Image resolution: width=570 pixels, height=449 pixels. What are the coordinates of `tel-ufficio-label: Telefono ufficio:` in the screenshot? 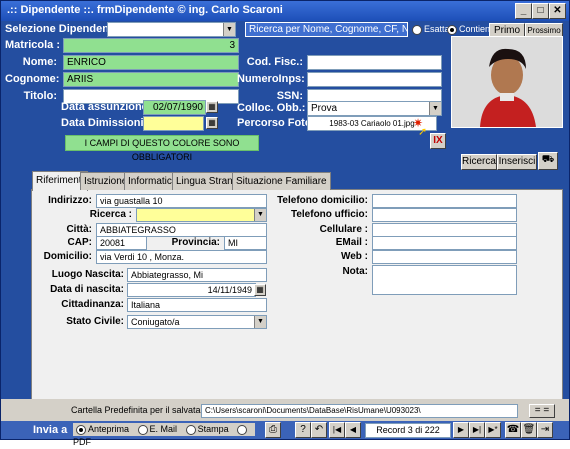 It's located at (329, 214).